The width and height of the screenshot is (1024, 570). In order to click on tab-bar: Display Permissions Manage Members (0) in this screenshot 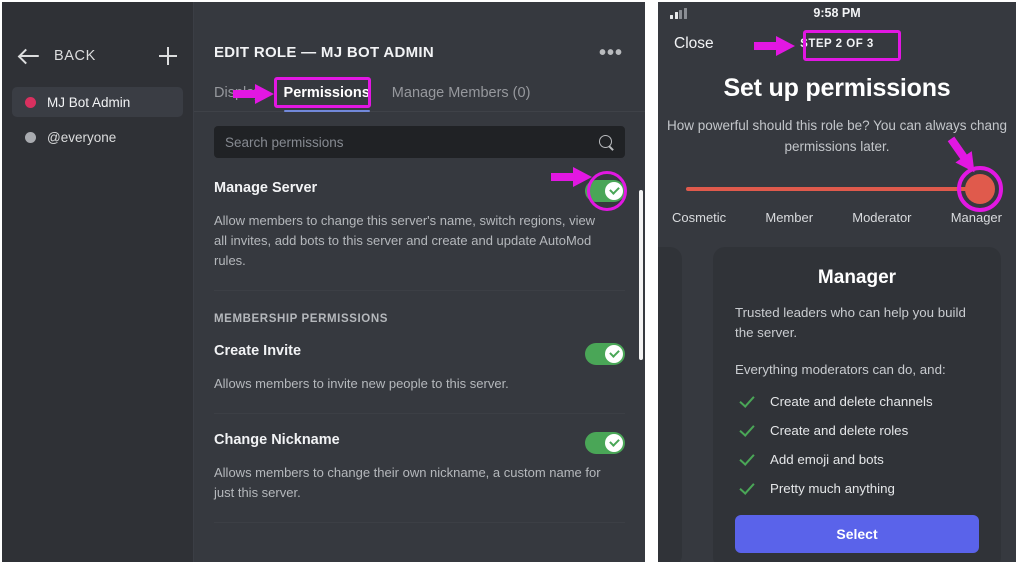, I will do `click(419, 94)`.